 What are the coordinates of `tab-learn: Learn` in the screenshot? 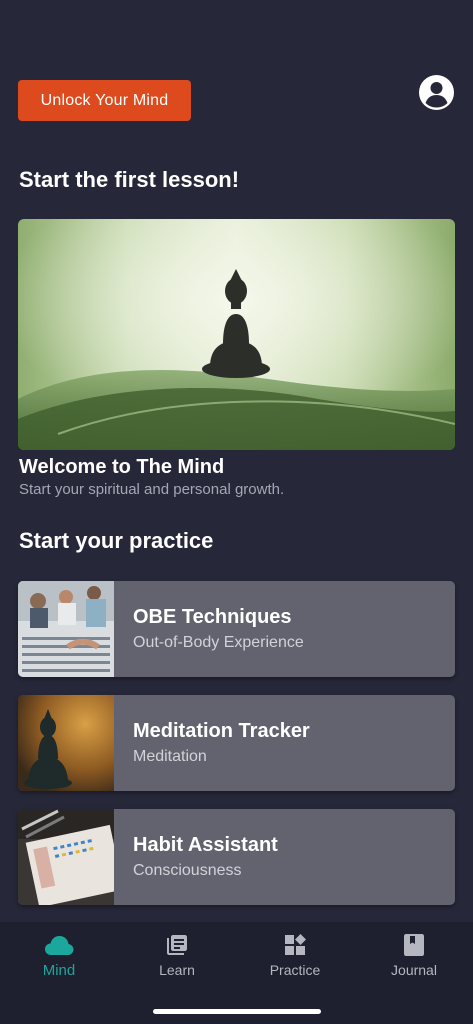 It's located at (177, 954).